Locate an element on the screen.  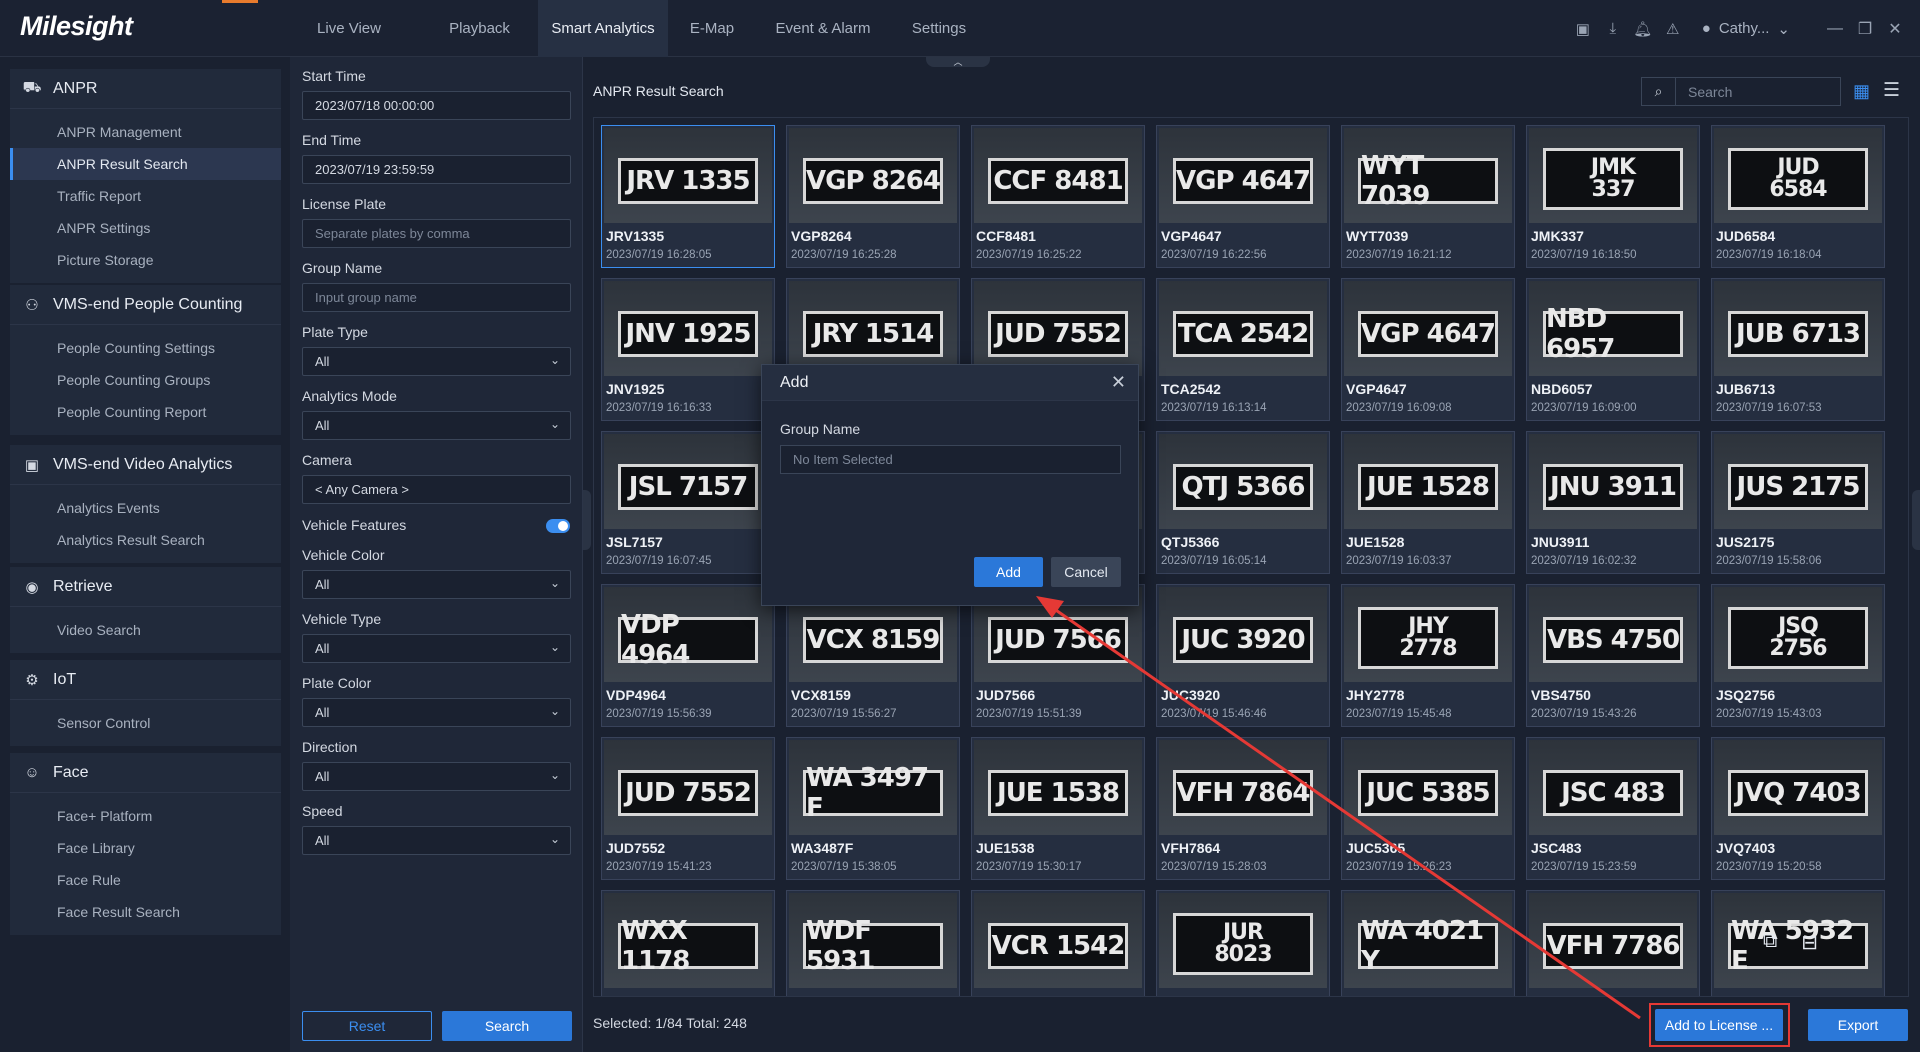
export-button: Export is located at coordinates (1858, 1025).